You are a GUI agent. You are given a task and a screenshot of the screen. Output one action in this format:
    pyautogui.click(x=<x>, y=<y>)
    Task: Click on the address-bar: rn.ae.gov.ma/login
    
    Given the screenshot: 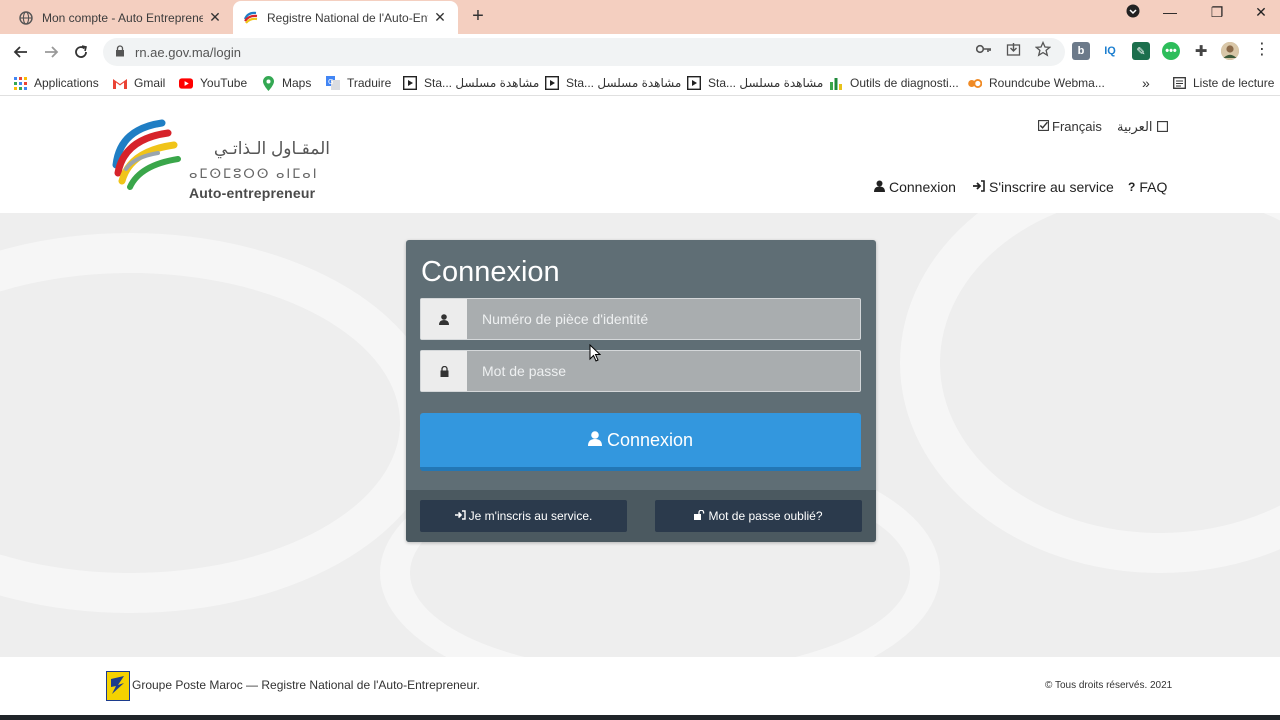 What is the action you would take?
    pyautogui.click(x=584, y=52)
    